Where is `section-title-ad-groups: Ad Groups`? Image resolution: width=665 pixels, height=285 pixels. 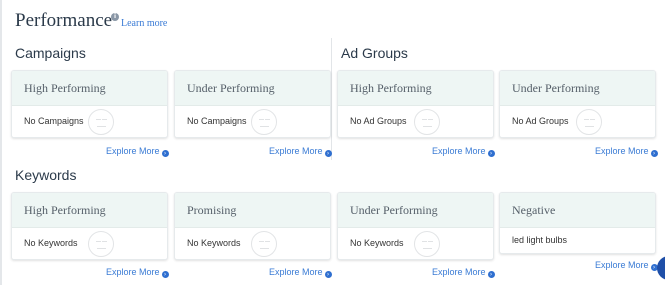 section-title-ad-groups: Ad Groups is located at coordinates (374, 53).